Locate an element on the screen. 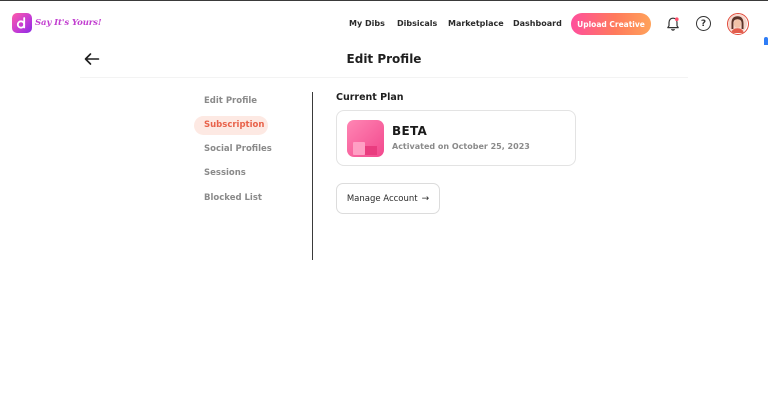  current-plan-heading: Current Plan is located at coordinates (370, 97).